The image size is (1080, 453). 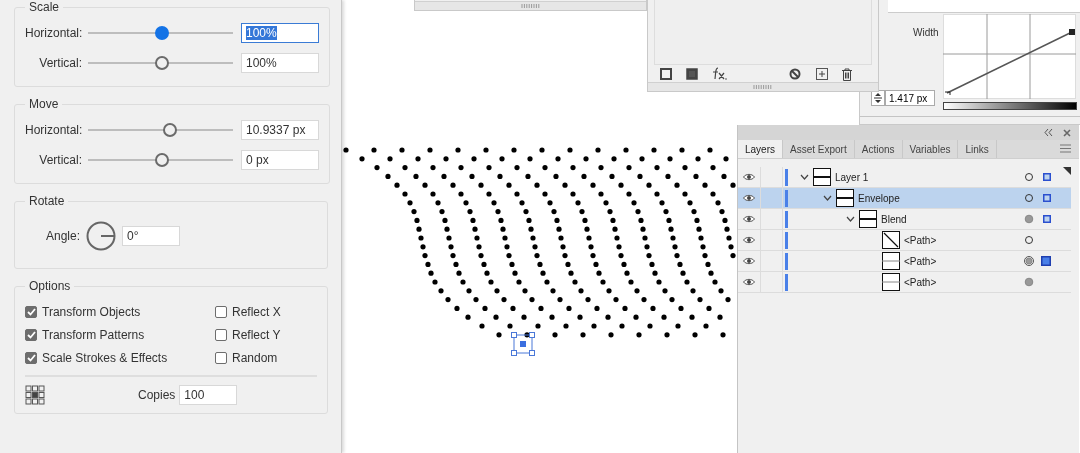 What do you see at coordinates (894, 219) in the screenshot?
I see `layer-name: Blend` at bounding box center [894, 219].